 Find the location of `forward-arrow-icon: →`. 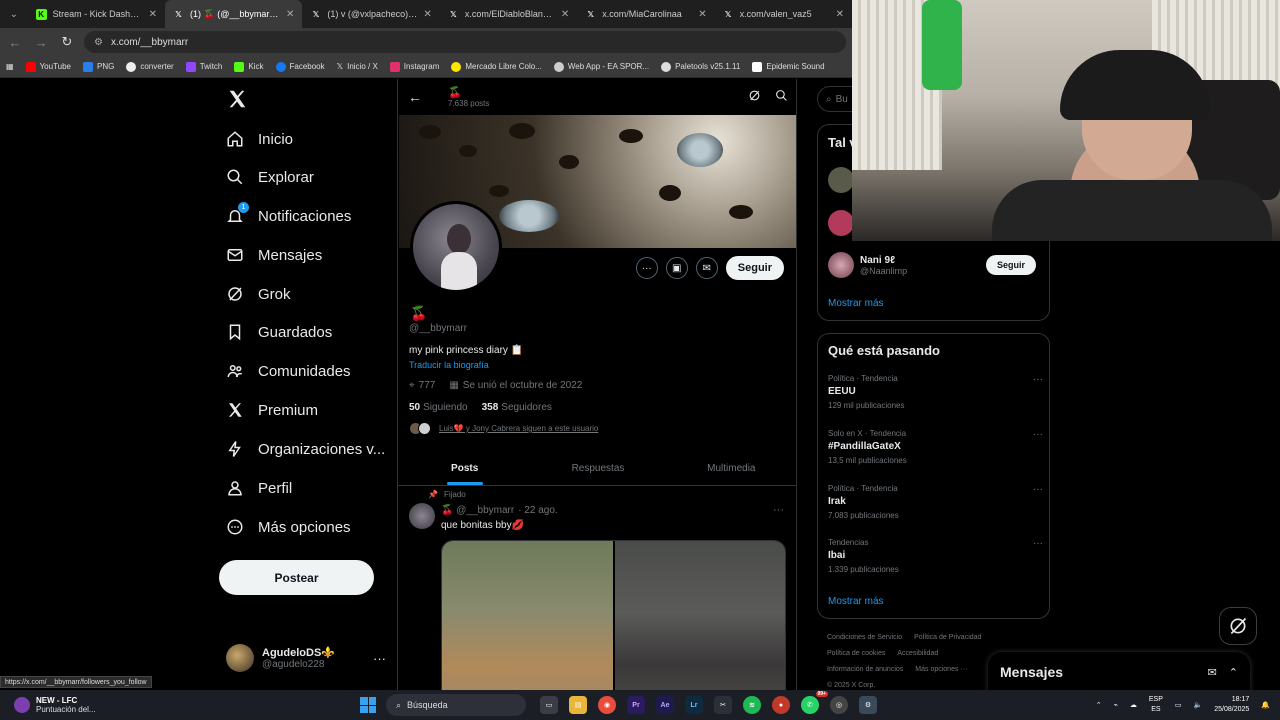

forward-arrow-icon: → is located at coordinates (41, 42).